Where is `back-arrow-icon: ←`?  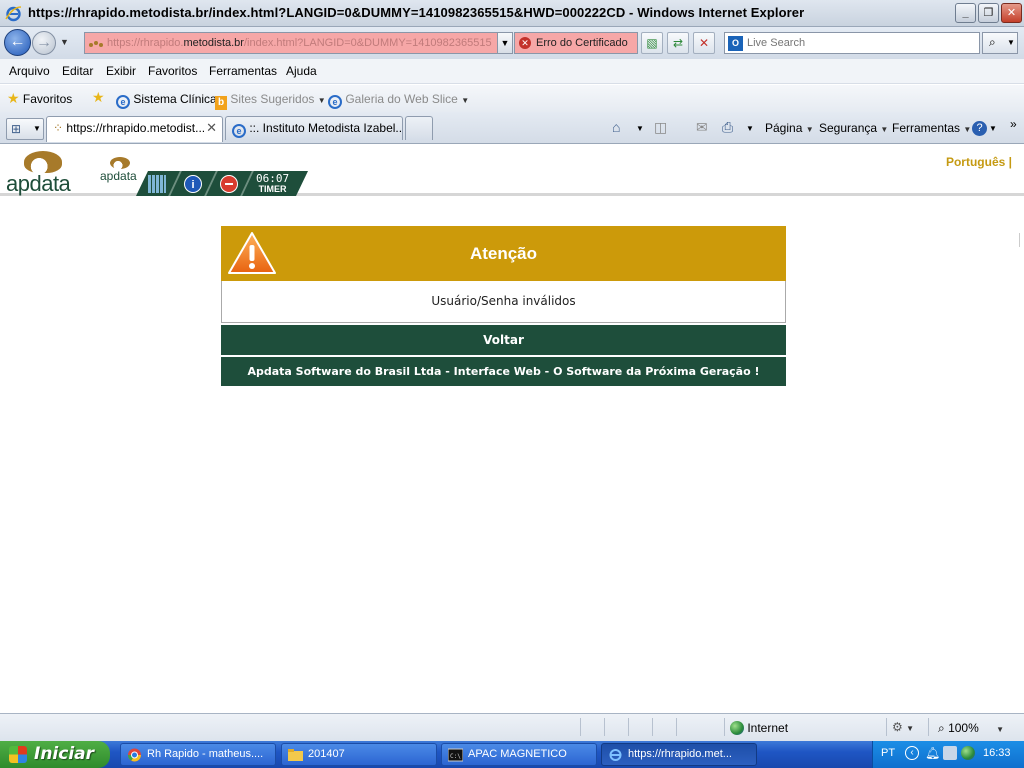 back-arrow-icon: ← is located at coordinates (17, 41).